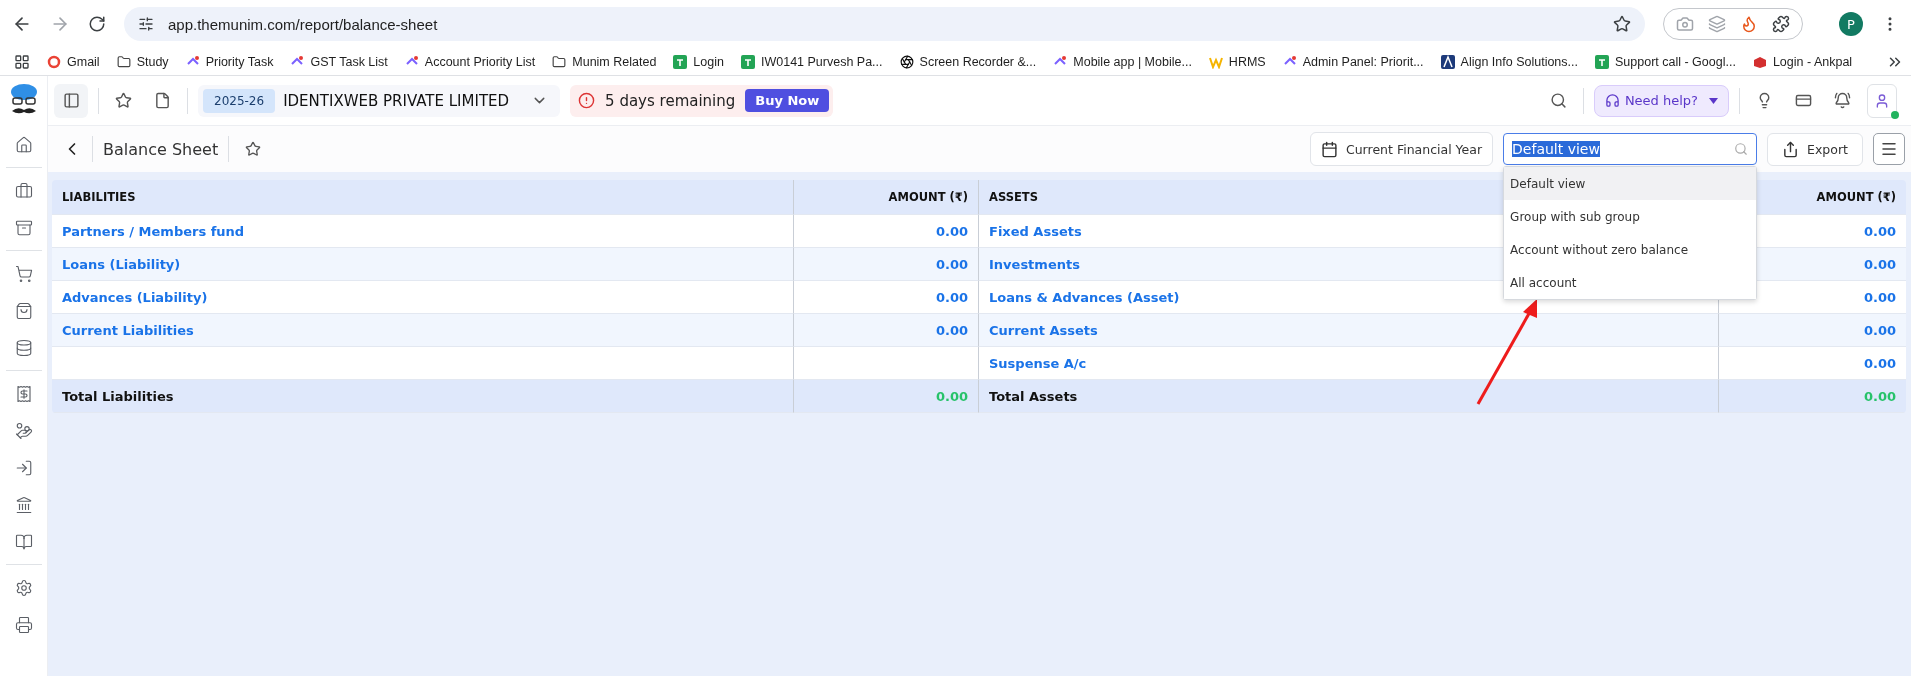 The width and height of the screenshot is (1911, 676). Describe the element at coordinates (1622, 24) in the screenshot. I see `star-icon` at that location.